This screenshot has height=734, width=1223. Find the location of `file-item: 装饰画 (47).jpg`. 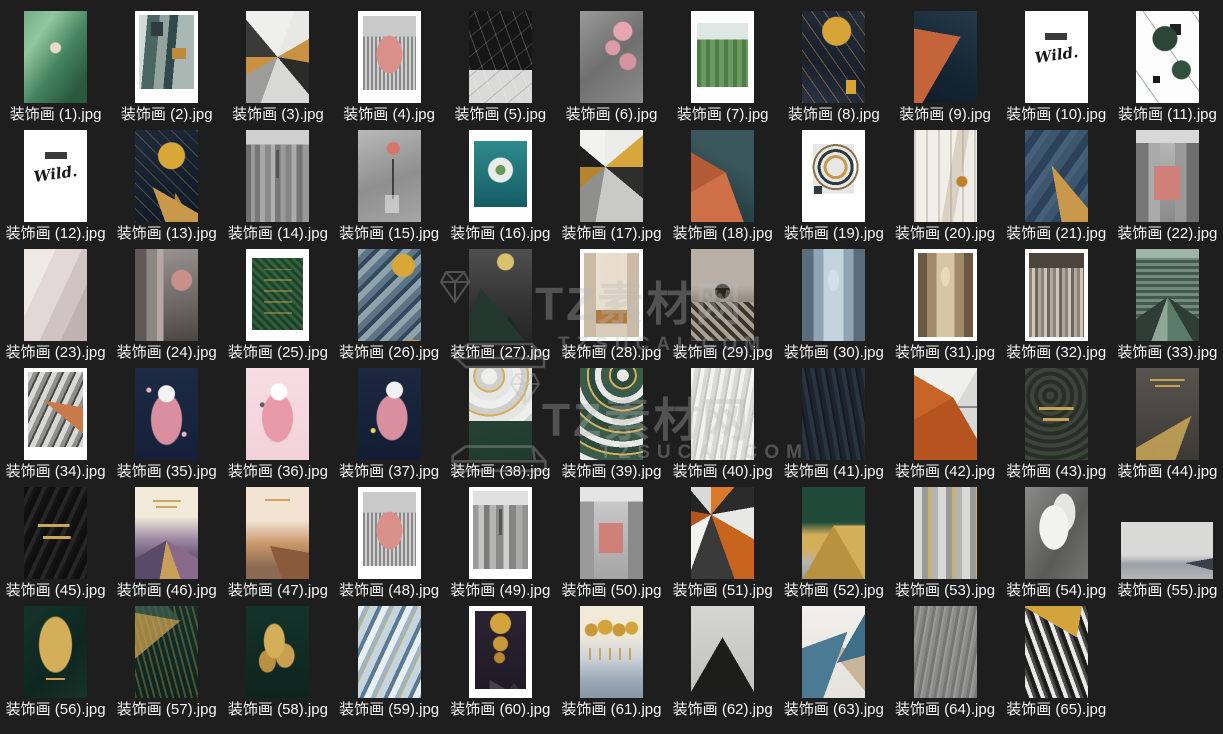

file-item: 装饰画 (47).jpg is located at coordinates (277, 541).